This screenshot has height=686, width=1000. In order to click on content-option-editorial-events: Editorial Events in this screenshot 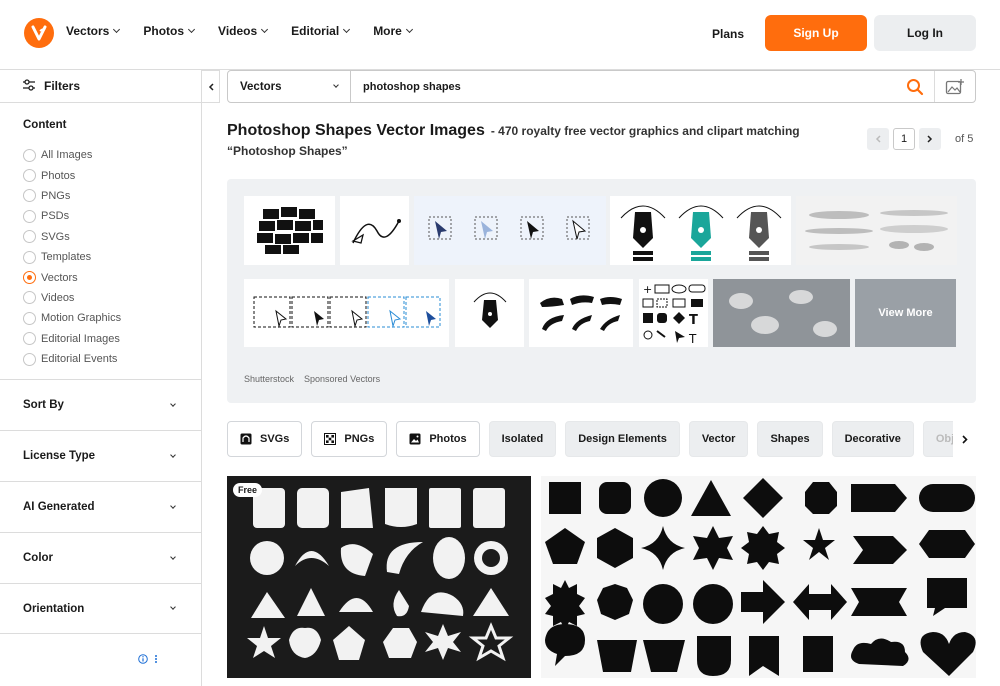, I will do `click(100, 359)`.